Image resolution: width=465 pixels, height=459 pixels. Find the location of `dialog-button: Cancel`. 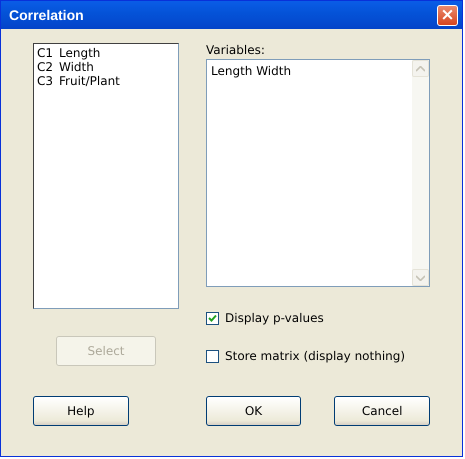

dialog-button: Cancel is located at coordinates (382, 411).